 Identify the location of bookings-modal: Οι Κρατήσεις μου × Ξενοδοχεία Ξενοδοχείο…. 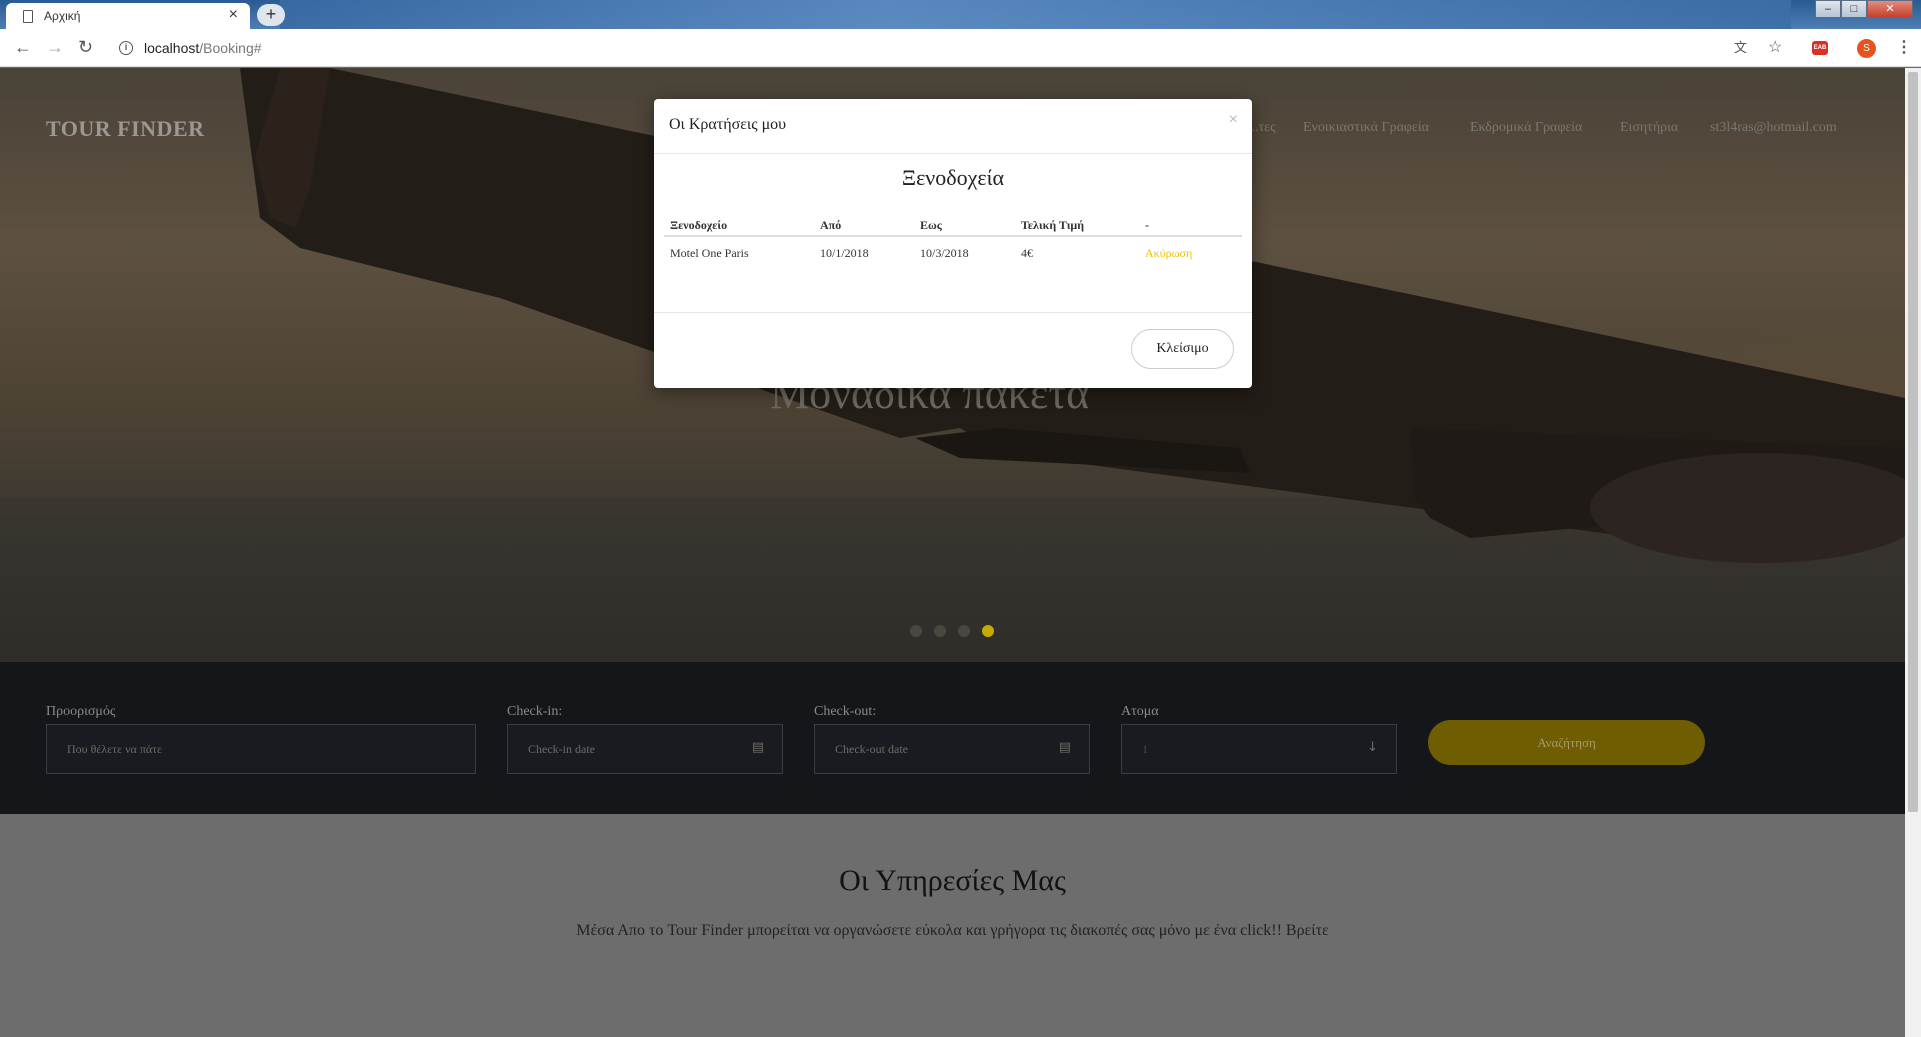
(953, 243).